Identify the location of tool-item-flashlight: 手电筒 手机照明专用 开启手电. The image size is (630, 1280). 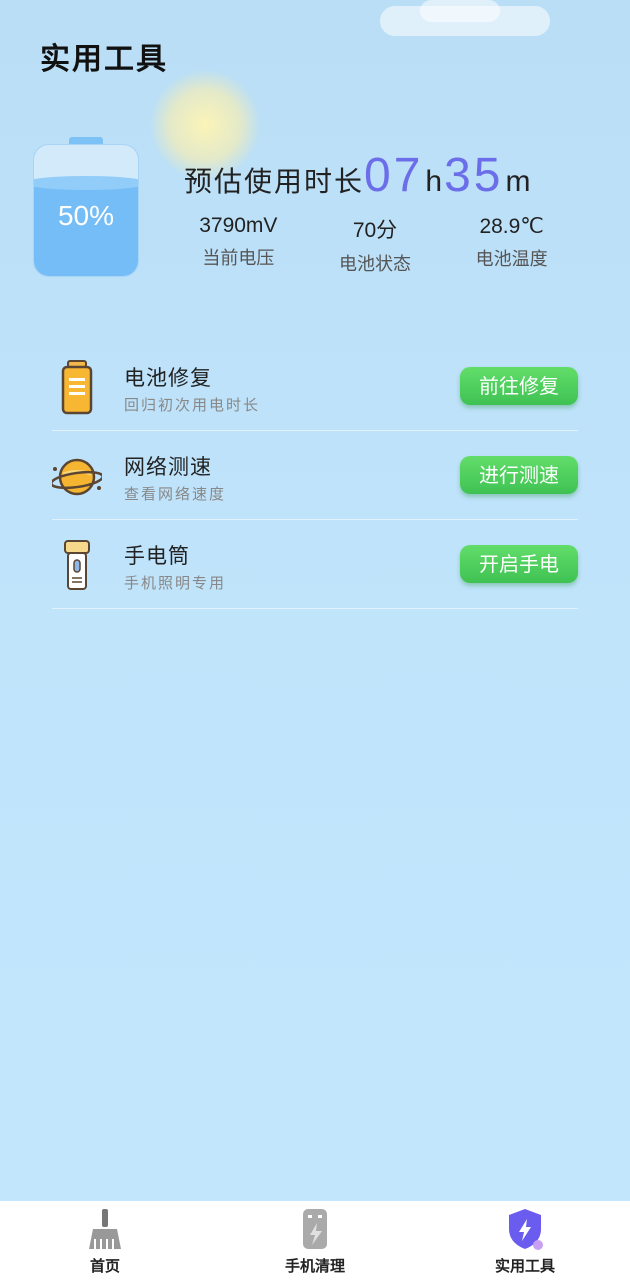
(315, 564).